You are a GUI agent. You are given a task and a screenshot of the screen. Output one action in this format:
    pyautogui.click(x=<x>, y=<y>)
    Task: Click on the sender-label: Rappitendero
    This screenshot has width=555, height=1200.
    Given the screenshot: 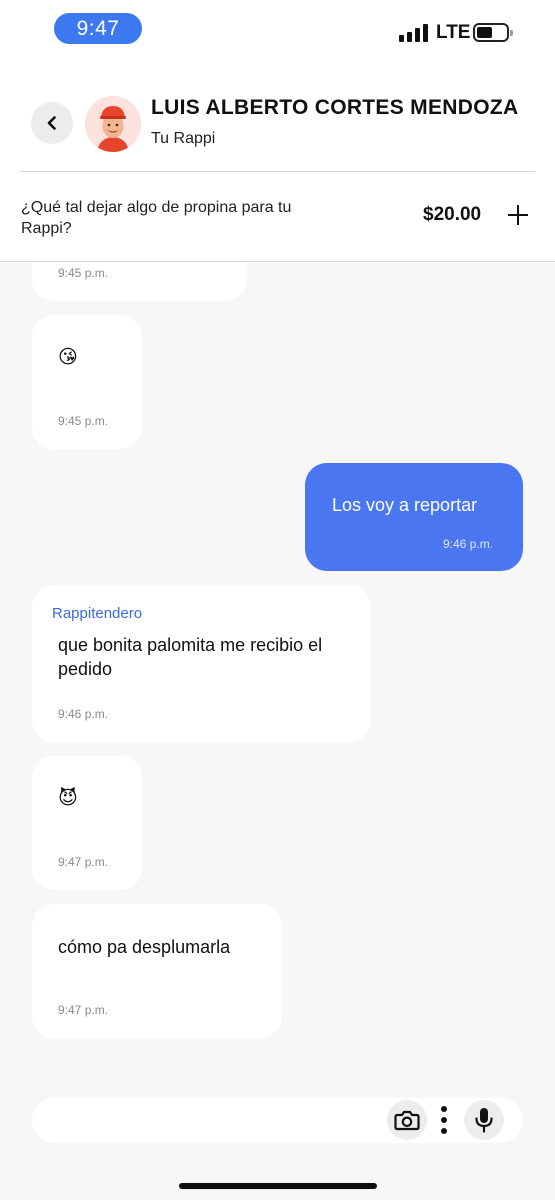 What is the action you would take?
    pyautogui.click(x=97, y=613)
    